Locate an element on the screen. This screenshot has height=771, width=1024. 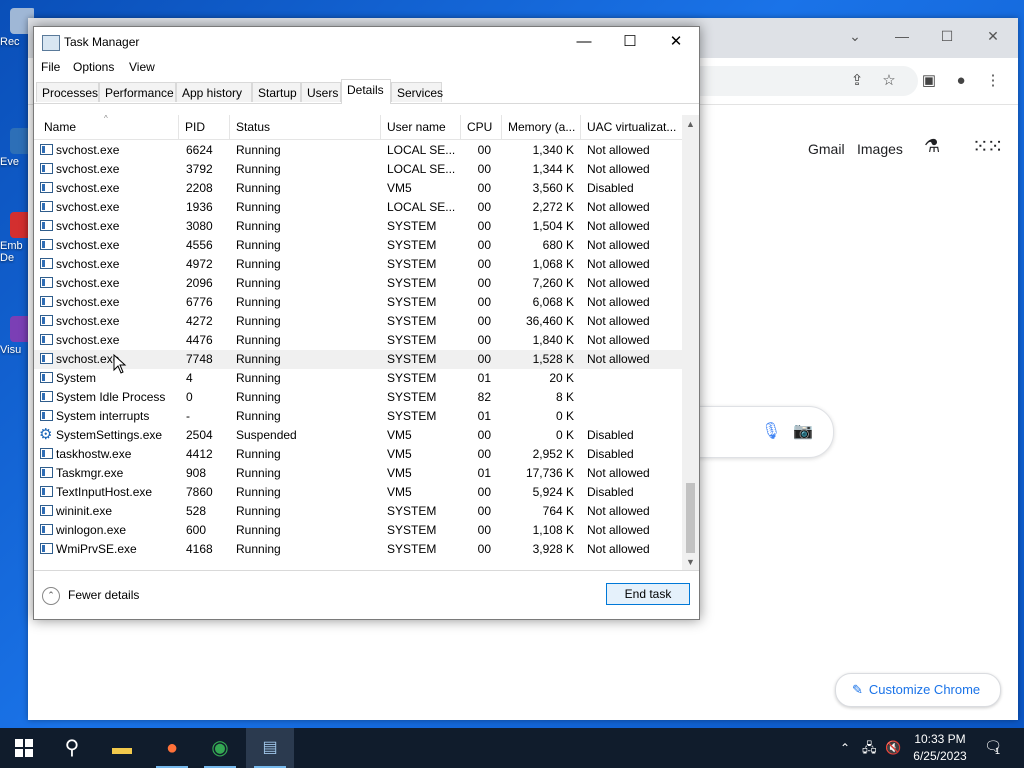
gmail-link: Gmail is located at coordinates (826, 149).